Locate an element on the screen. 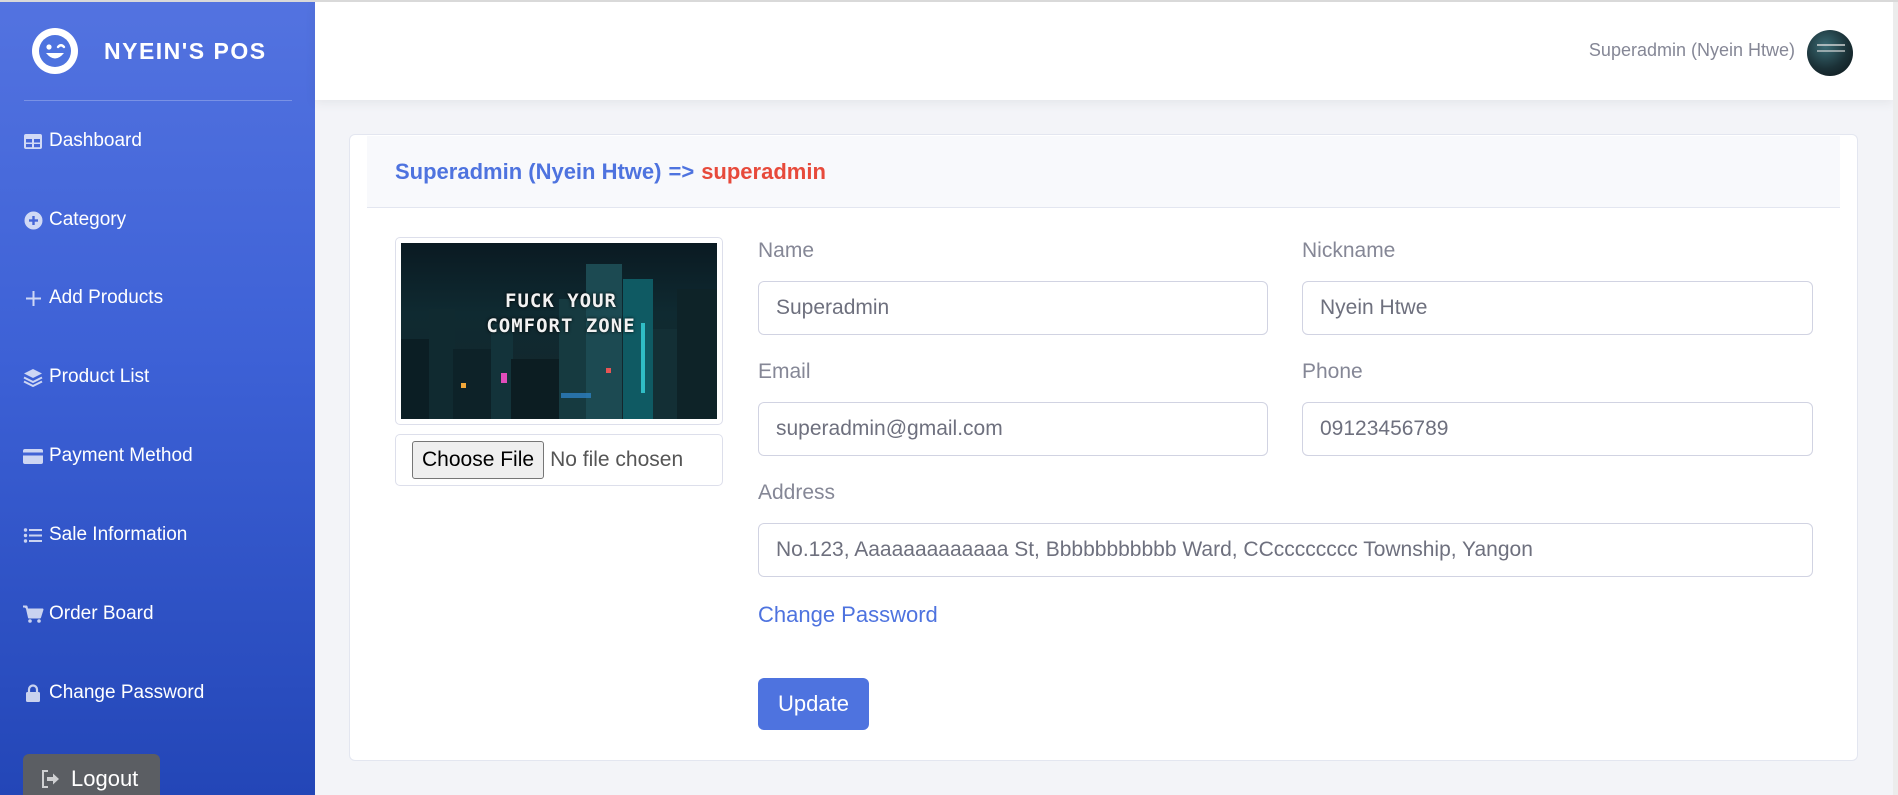  photo-caption: FUCK YOUR COMFORT ZONE is located at coordinates (561, 314).